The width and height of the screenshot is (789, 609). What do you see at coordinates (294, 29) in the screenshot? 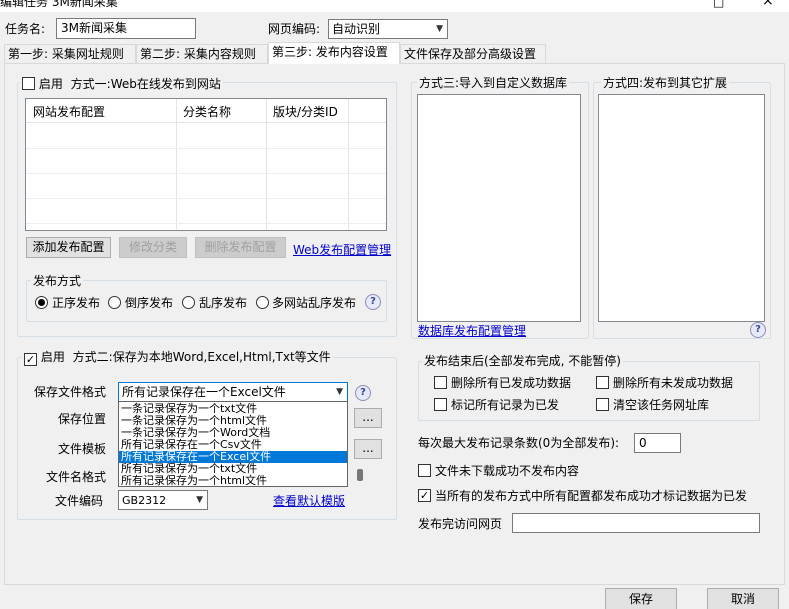
I see `encoding-label: 网页编码:` at bounding box center [294, 29].